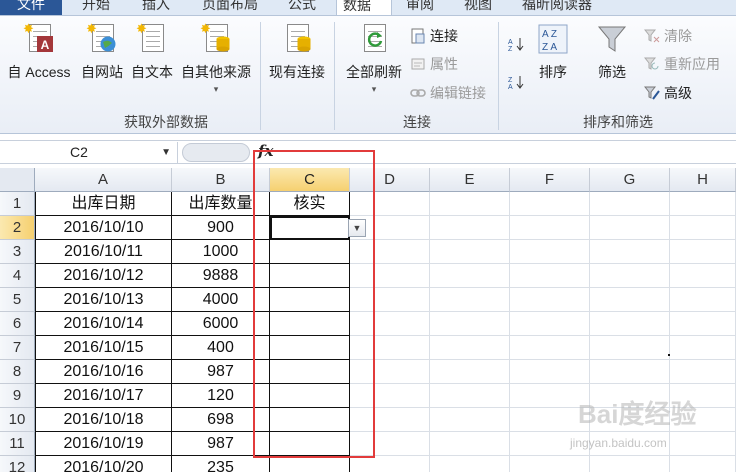  What do you see at coordinates (221, 276) in the screenshot?
I see `cell-b4: 9888` at bounding box center [221, 276].